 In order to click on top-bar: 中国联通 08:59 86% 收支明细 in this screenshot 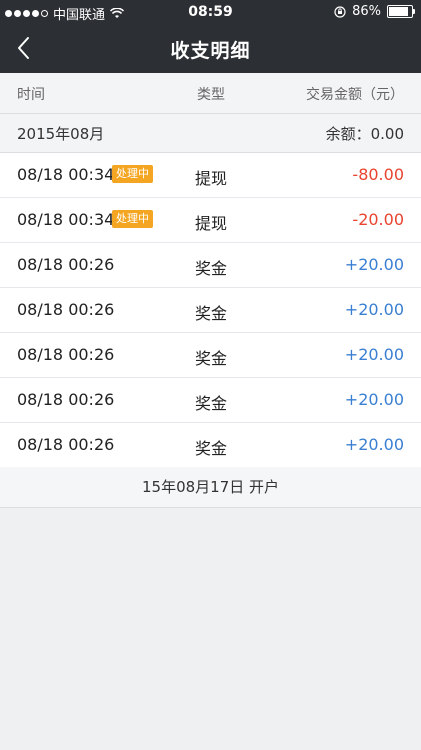, I will do `click(210, 36)`.